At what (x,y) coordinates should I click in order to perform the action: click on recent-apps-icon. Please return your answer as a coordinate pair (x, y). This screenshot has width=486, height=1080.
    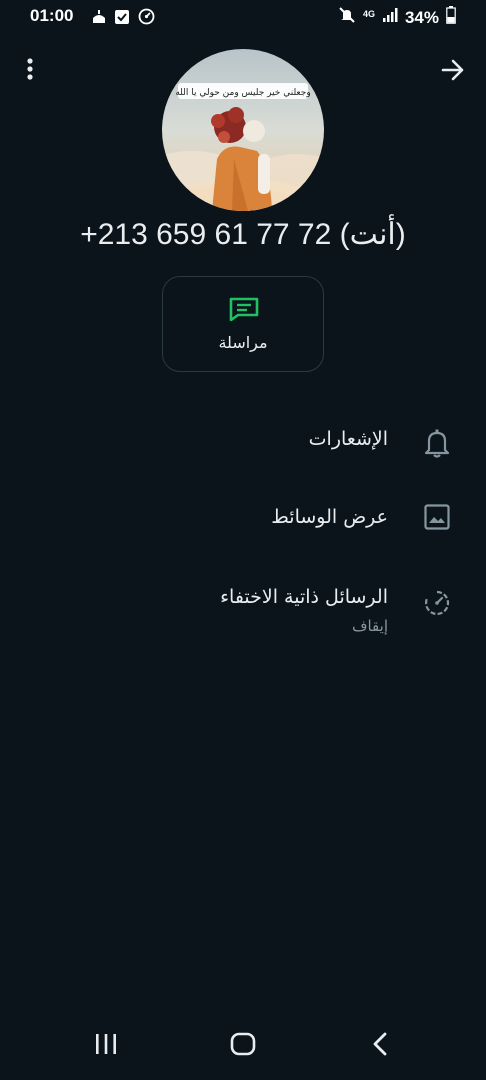
    Looking at the image, I should click on (106, 1044).